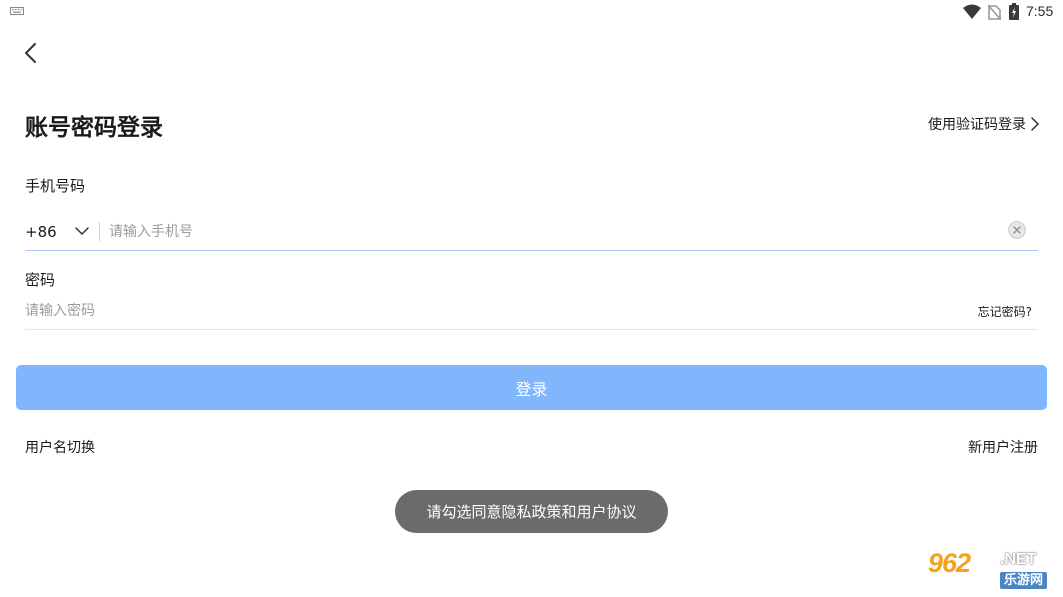  What do you see at coordinates (949, 563) in the screenshot?
I see `watermark-number: 962` at bounding box center [949, 563].